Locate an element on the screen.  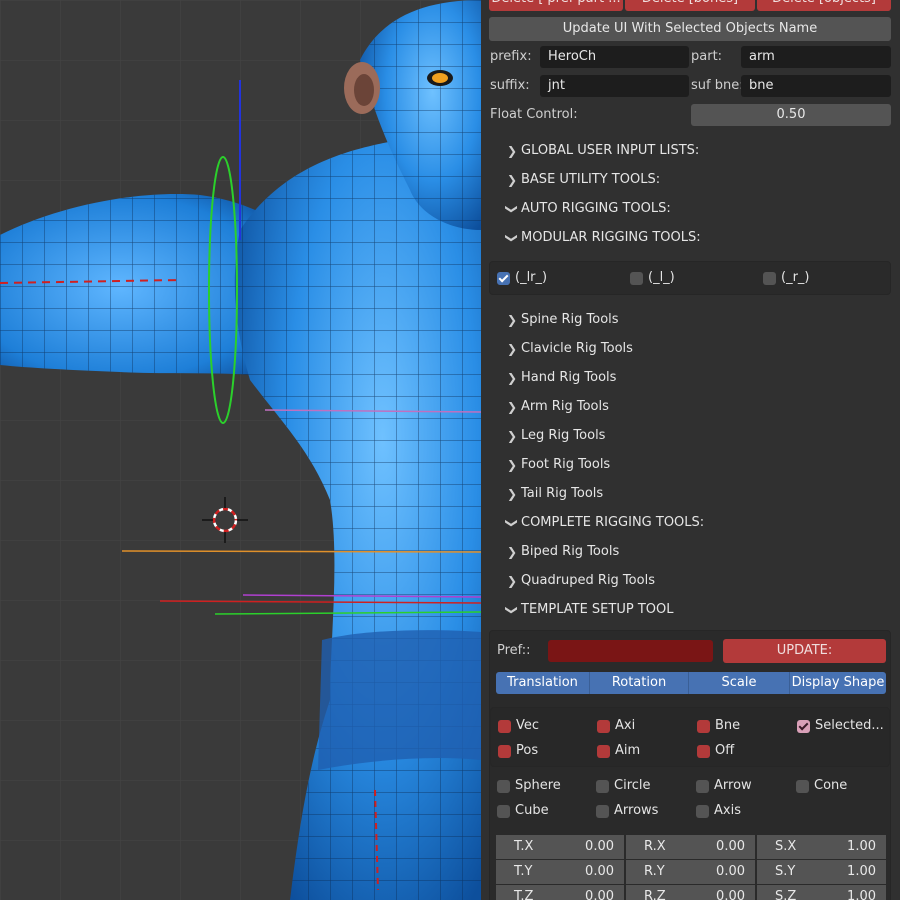
side-r-checkbox is located at coordinates (769, 278).